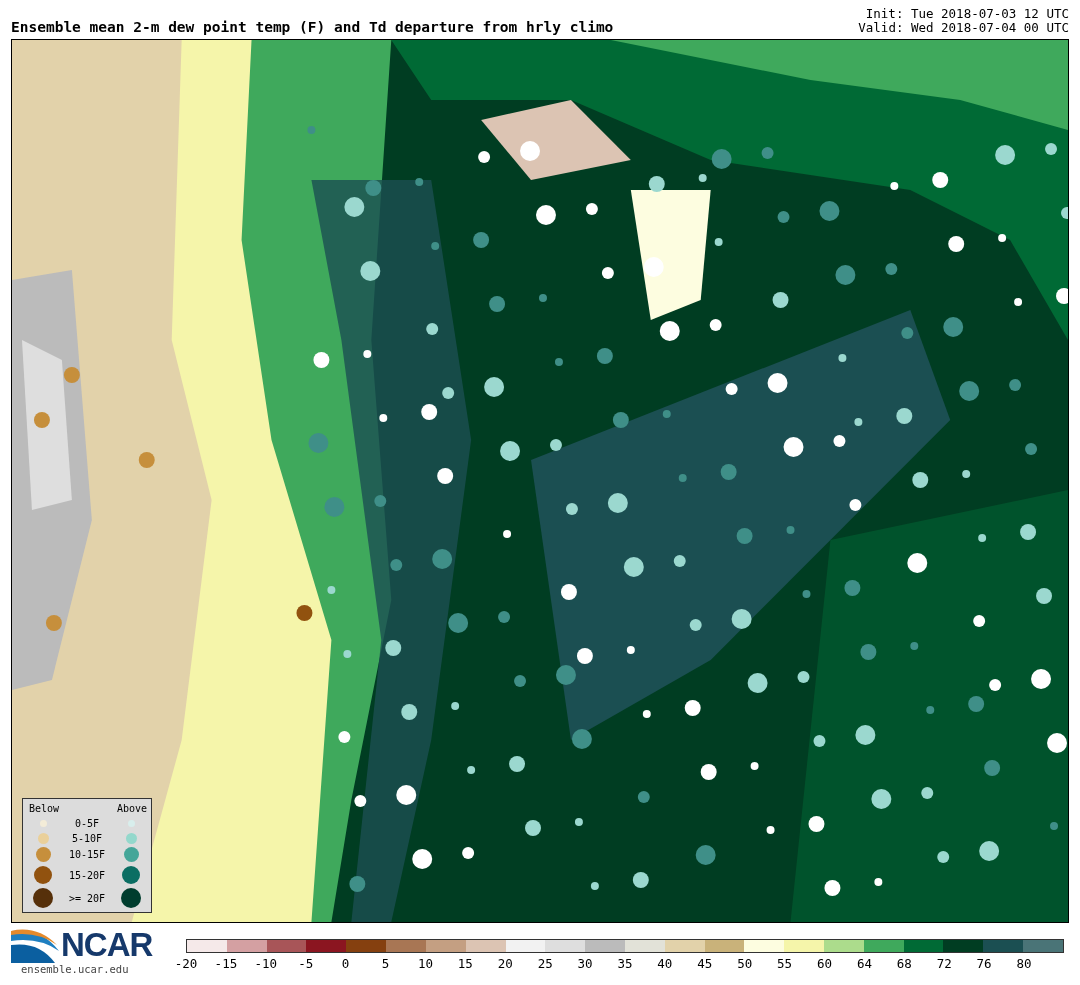  What do you see at coordinates (904, 963) in the screenshot?
I see `tick-label: 68` at bounding box center [904, 963].